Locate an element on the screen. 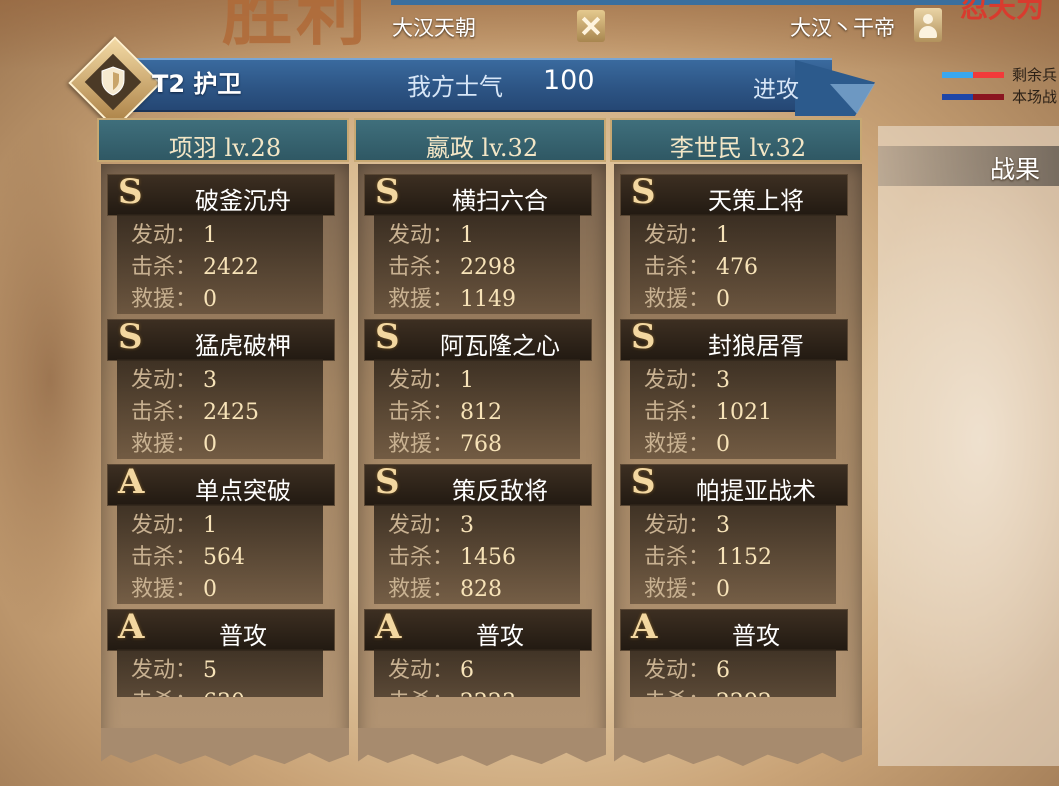 The height and width of the screenshot is (786, 1059). skill-card: S 横扫六合 发动： 1 击杀： 2298 救援： 1149 is located at coordinates (478, 243).